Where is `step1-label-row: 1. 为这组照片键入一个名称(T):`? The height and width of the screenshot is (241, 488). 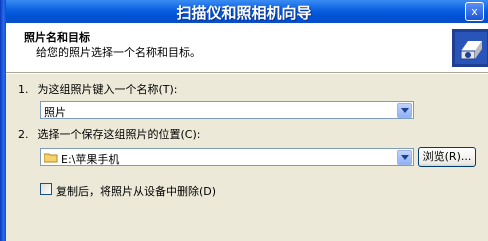
step1-label-row: 1. 为这组照片键入一个名称(T): is located at coordinates (98, 89).